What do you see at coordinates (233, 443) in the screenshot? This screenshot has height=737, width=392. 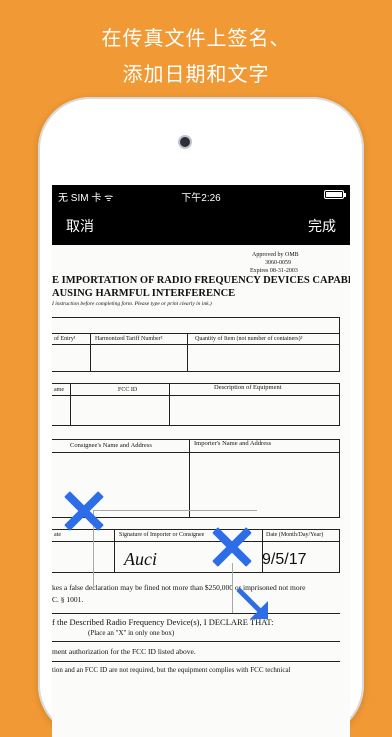 I see `header-importer: Importer's Name and Address` at bounding box center [233, 443].